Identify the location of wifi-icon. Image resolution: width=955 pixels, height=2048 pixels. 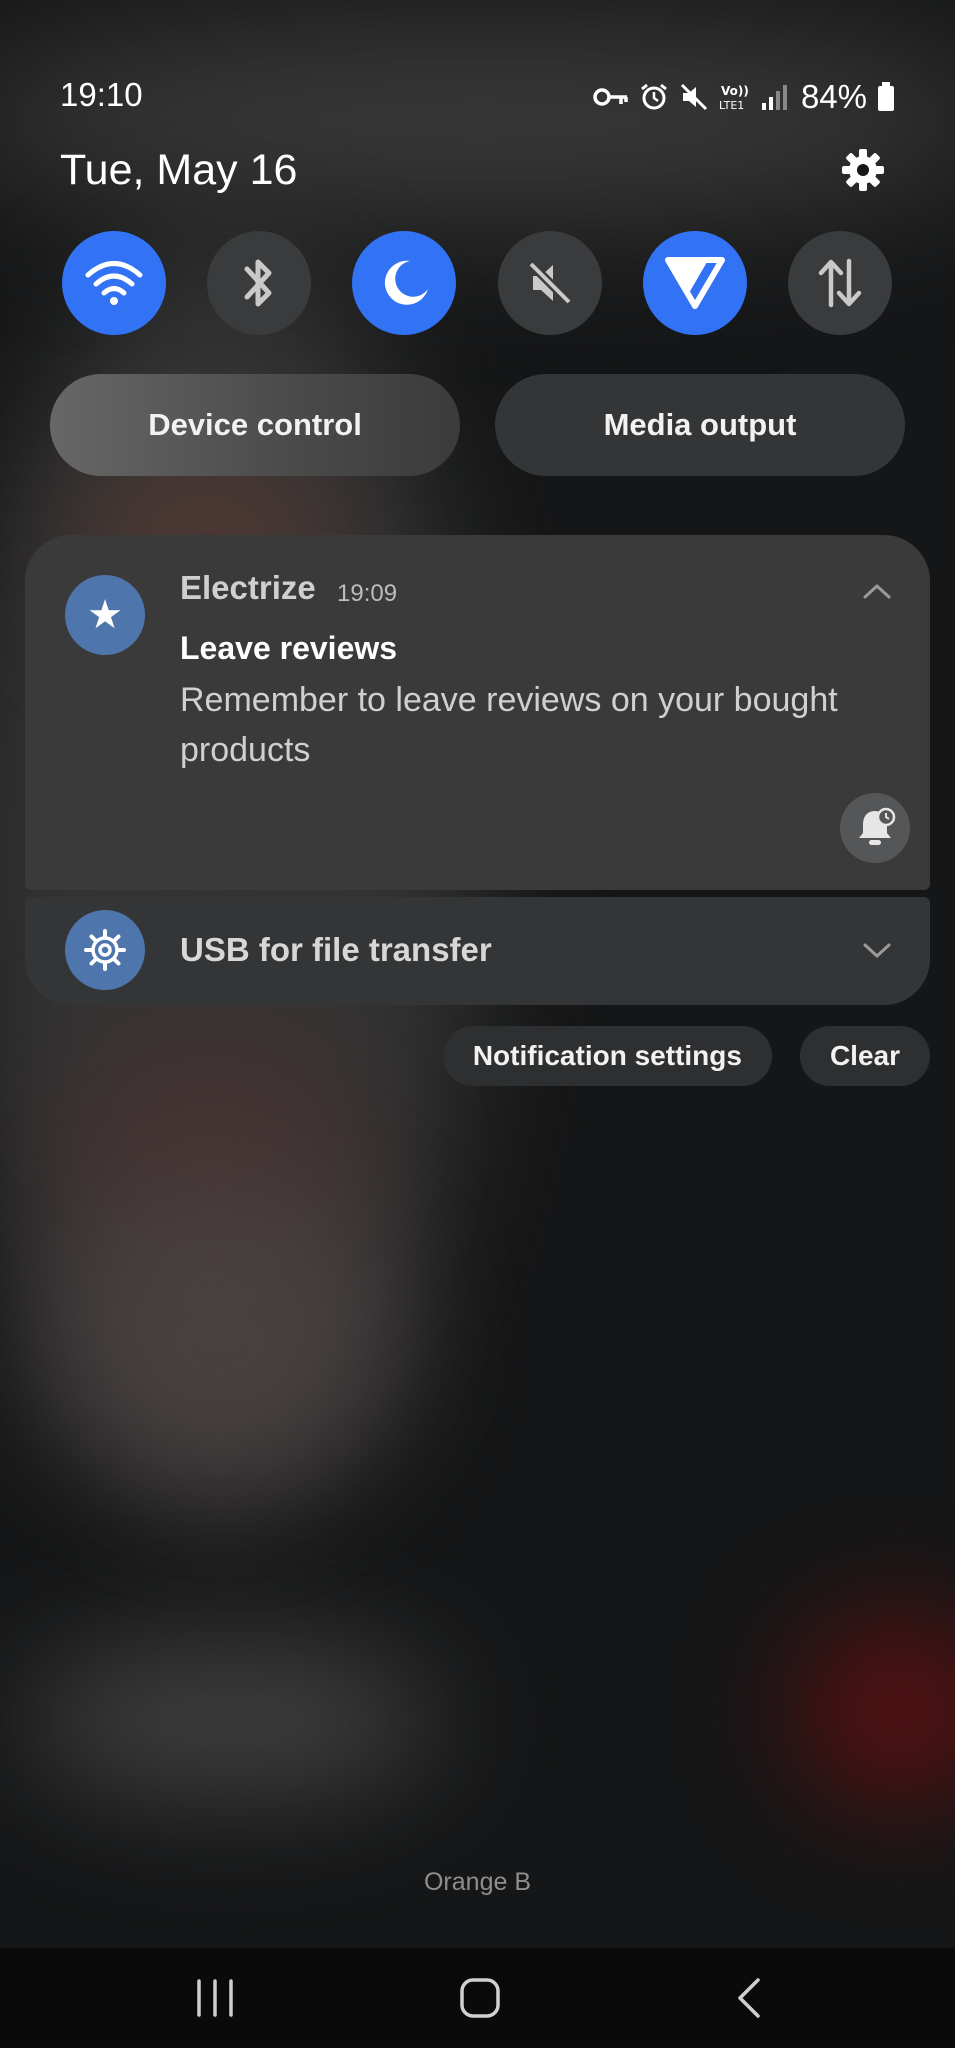
(114, 283).